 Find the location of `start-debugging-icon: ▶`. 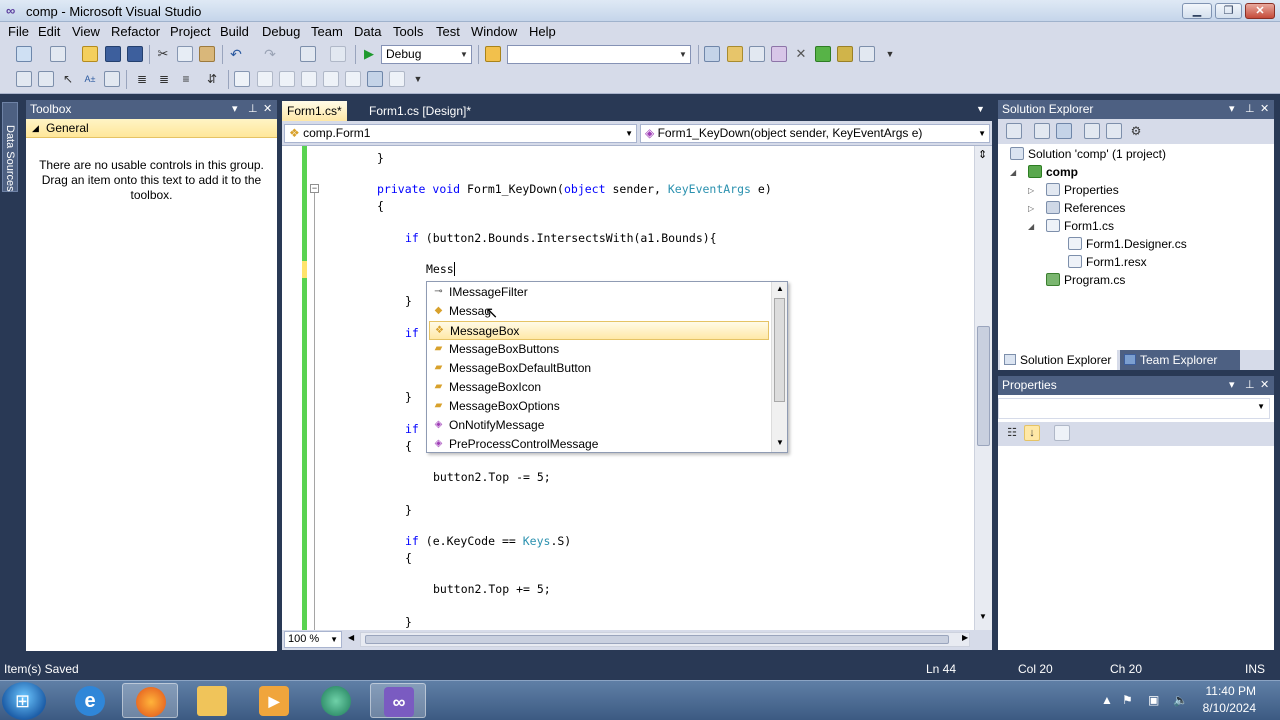

start-debugging-icon: ▶ is located at coordinates (369, 54).